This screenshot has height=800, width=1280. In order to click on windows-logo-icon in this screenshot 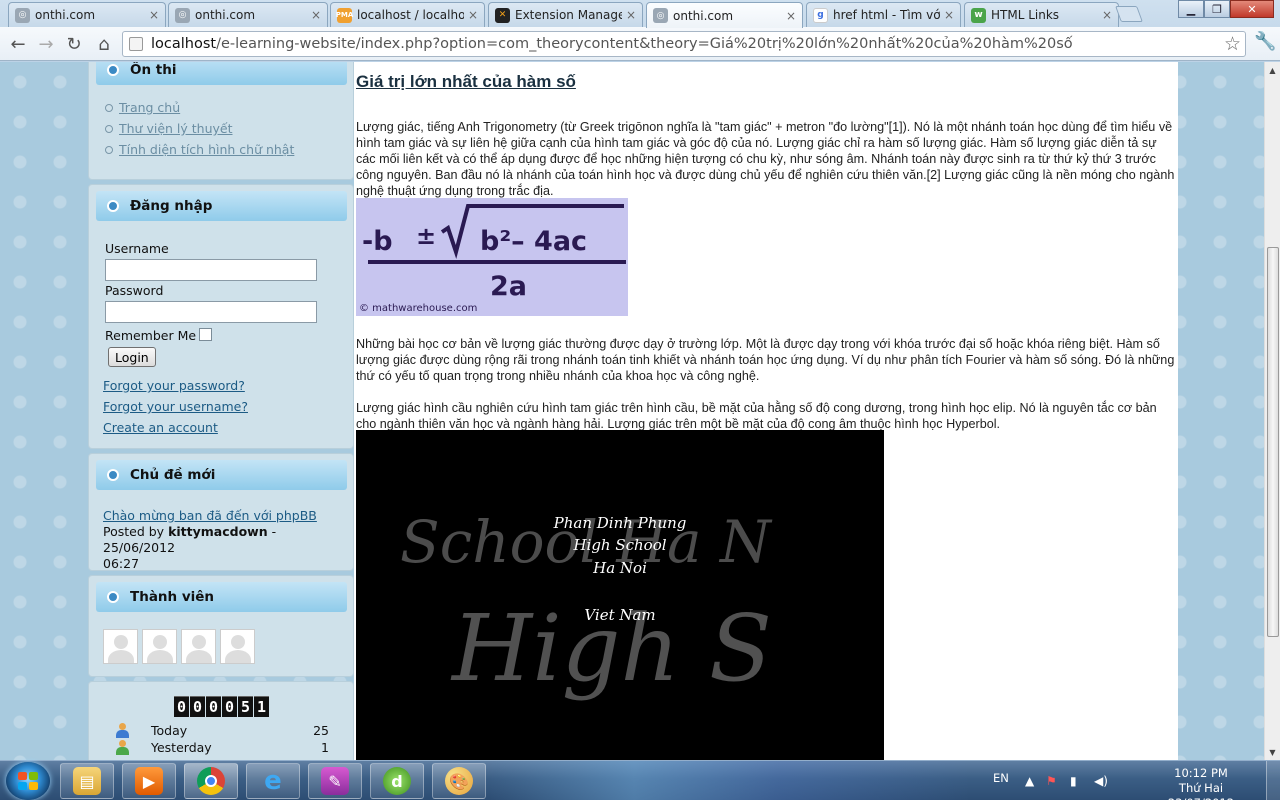, I will do `click(28, 781)`.